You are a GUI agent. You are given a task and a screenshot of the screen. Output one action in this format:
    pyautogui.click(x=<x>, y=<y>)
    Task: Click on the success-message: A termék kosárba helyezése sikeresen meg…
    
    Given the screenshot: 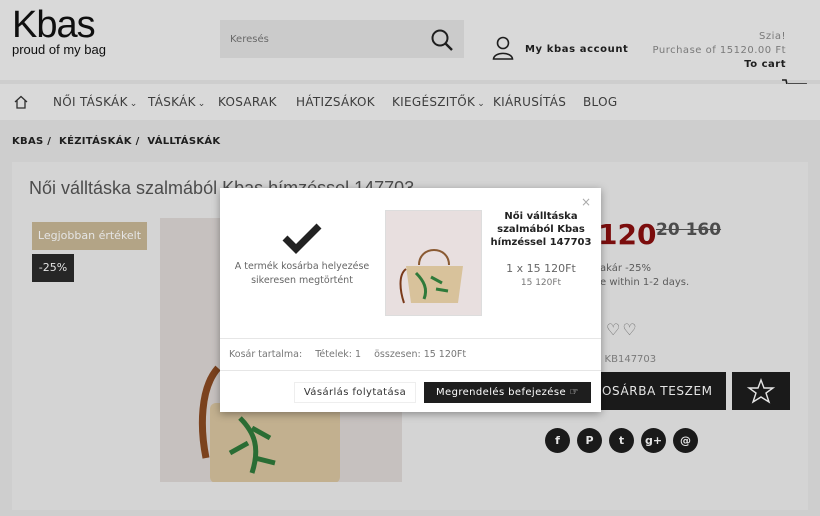 What is the action you would take?
    pyautogui.click(x=302, y=273)
    